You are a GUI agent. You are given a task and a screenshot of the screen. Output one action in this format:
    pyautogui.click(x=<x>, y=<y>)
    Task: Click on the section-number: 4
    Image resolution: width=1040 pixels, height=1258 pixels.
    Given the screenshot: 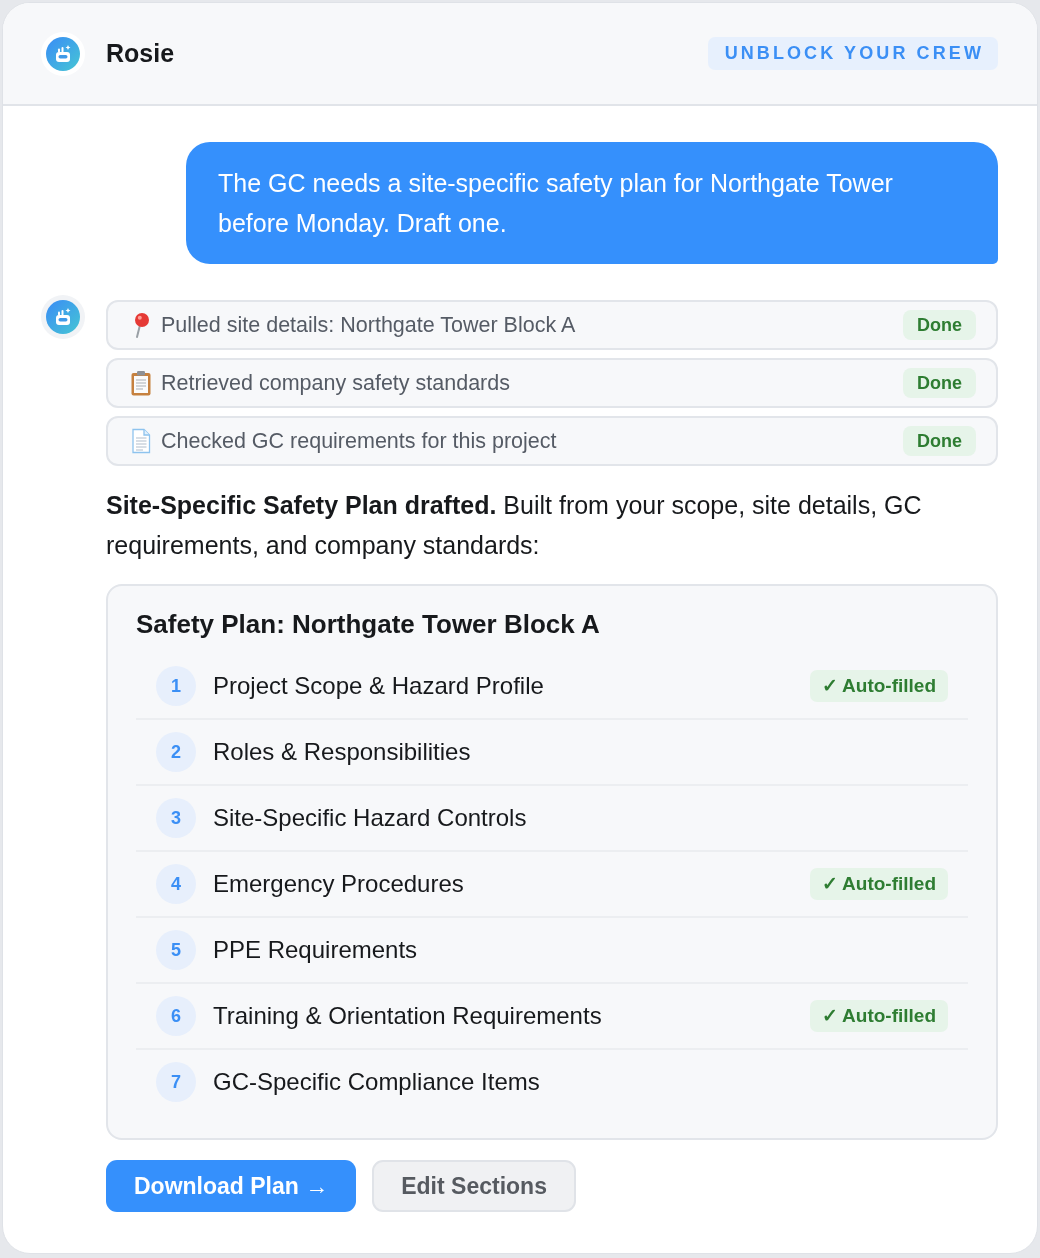 What is the action you would take?
    pyautogui.click(x=176, y=884)
    